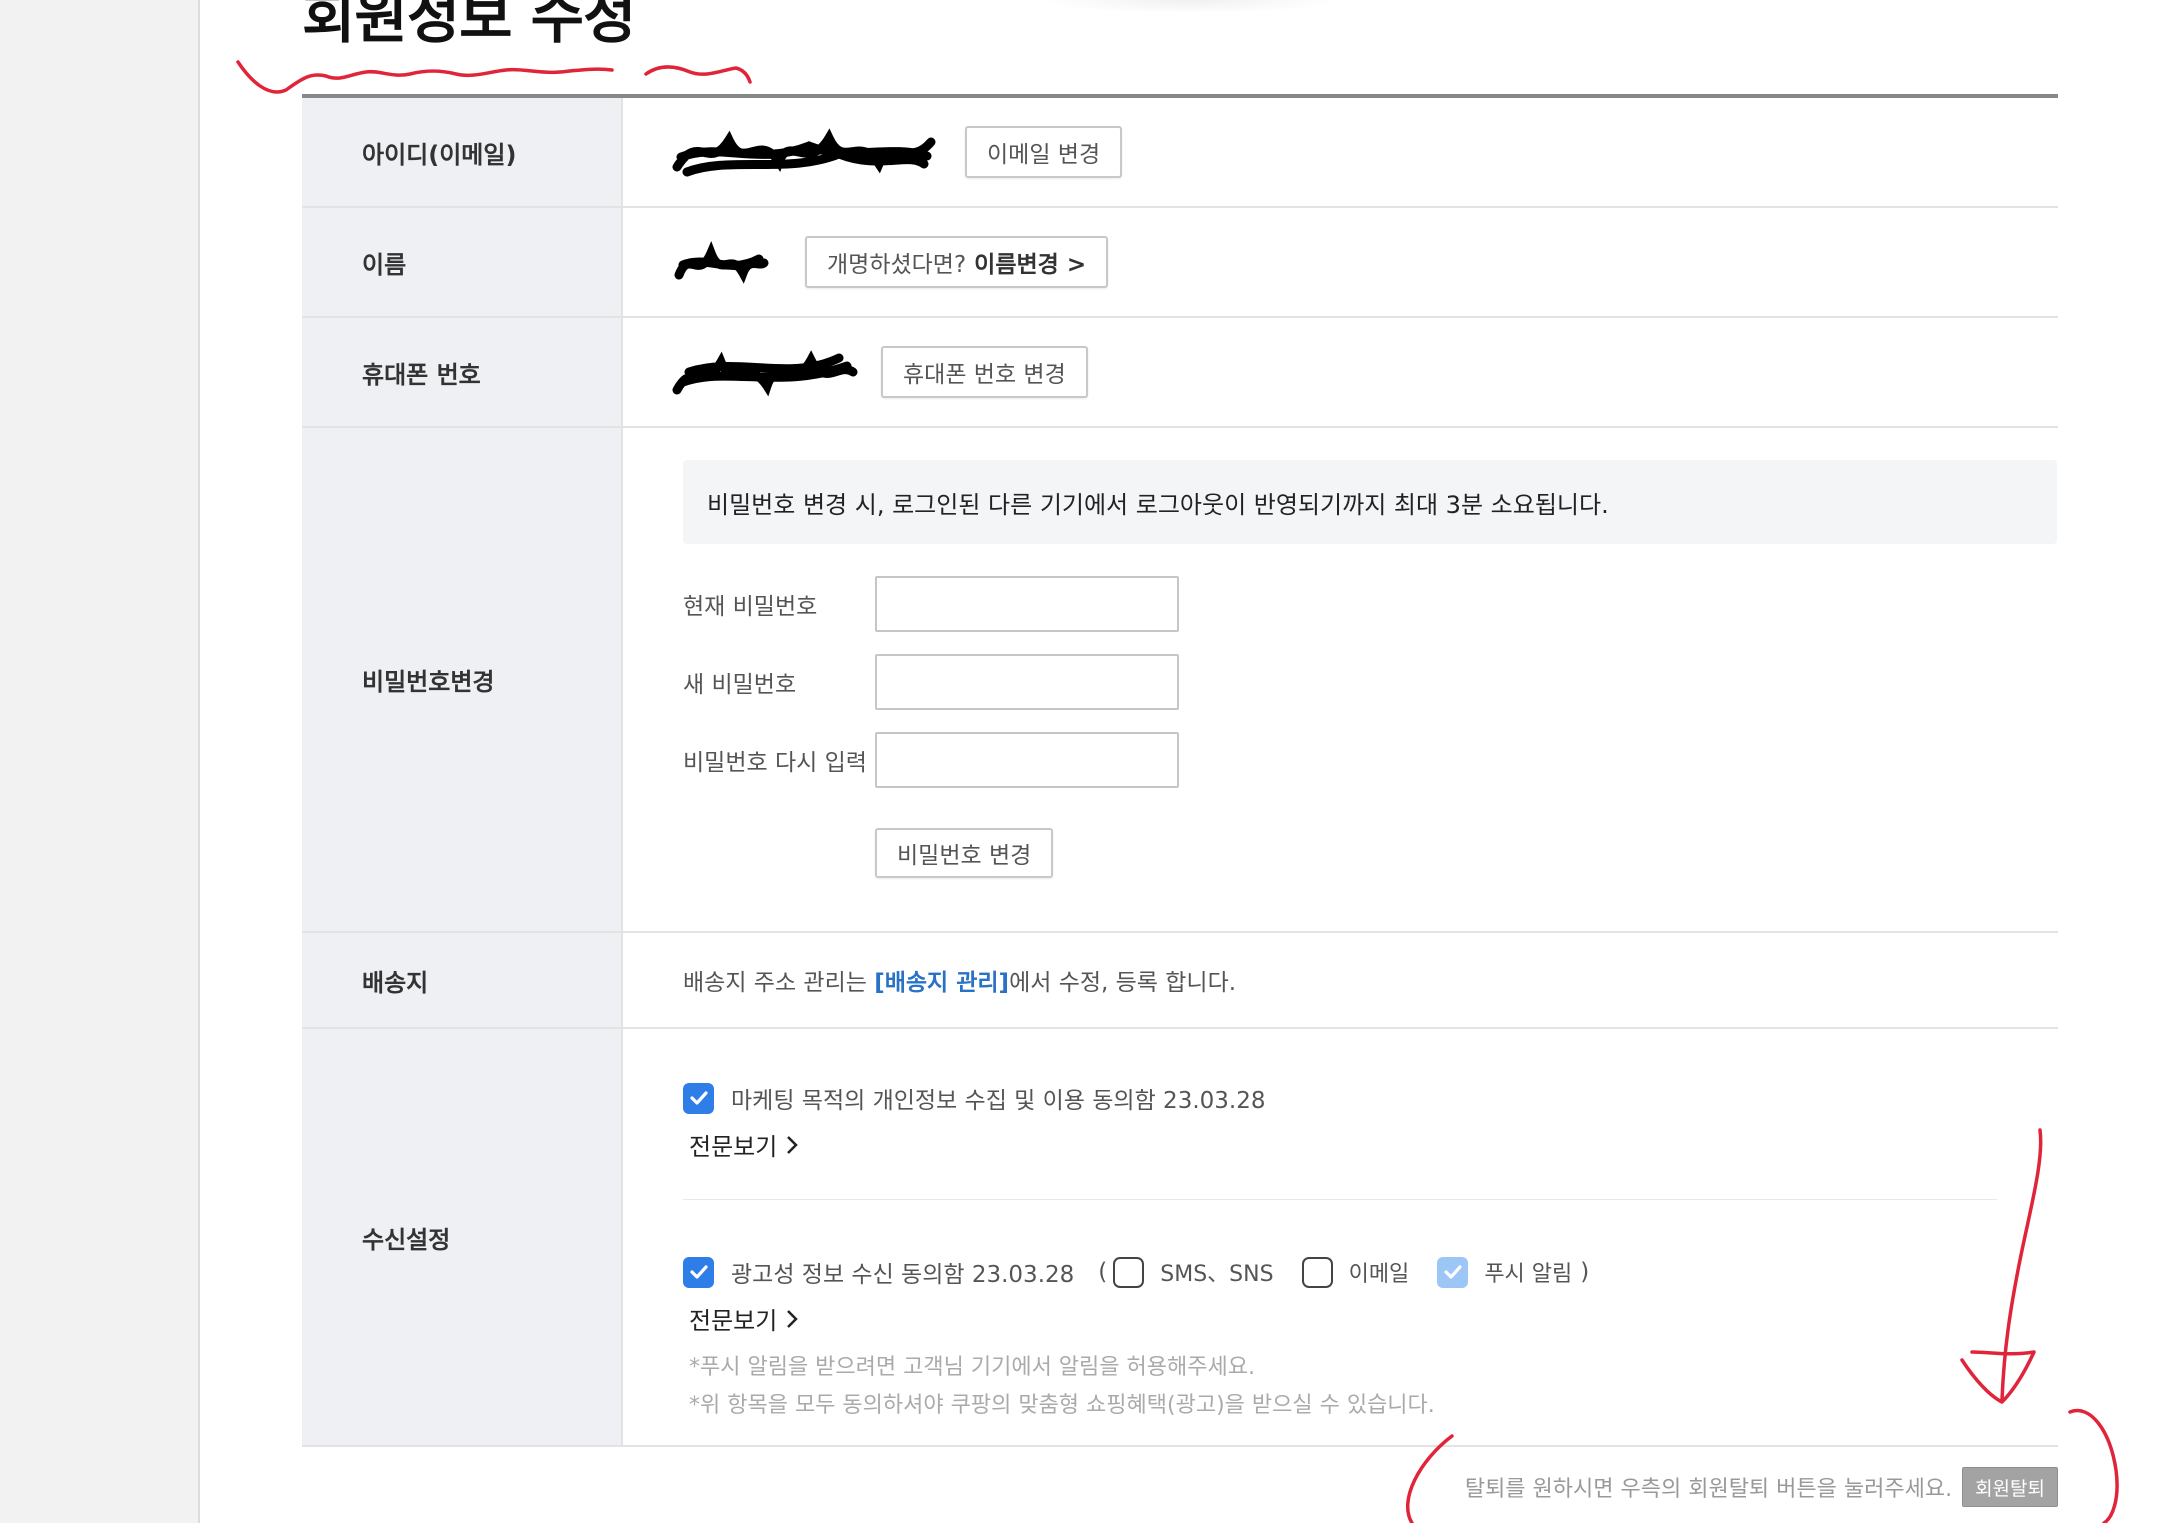  What do you see at coordinates (1027, 682) in the screenshot?
I see `new-password-input` at bounding box center [1027, 682].